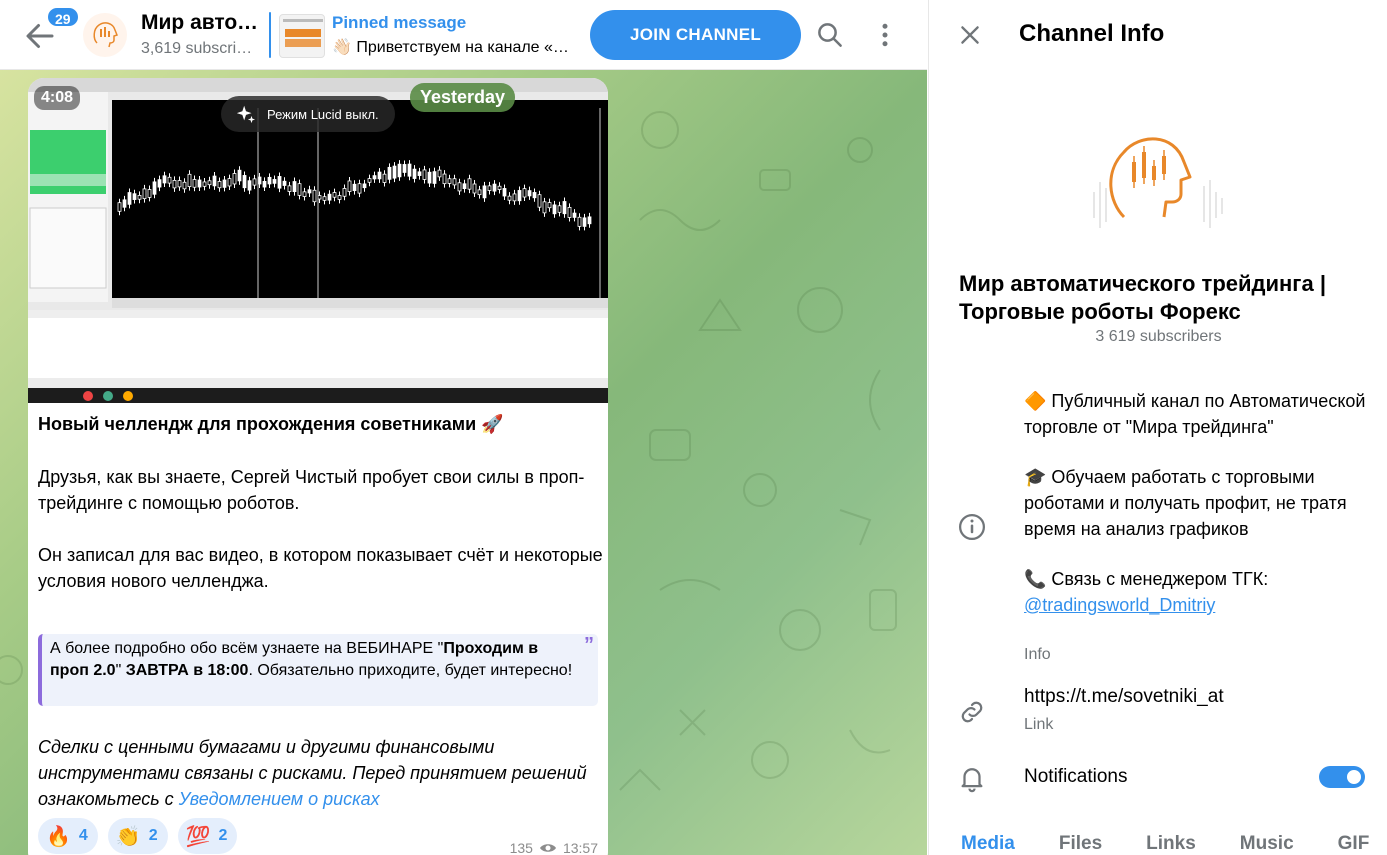  Describe the element at coordinates (323, 114) in the screenshot. I see `lucid-mode-label: Режим Lucid выкл.` at that location.